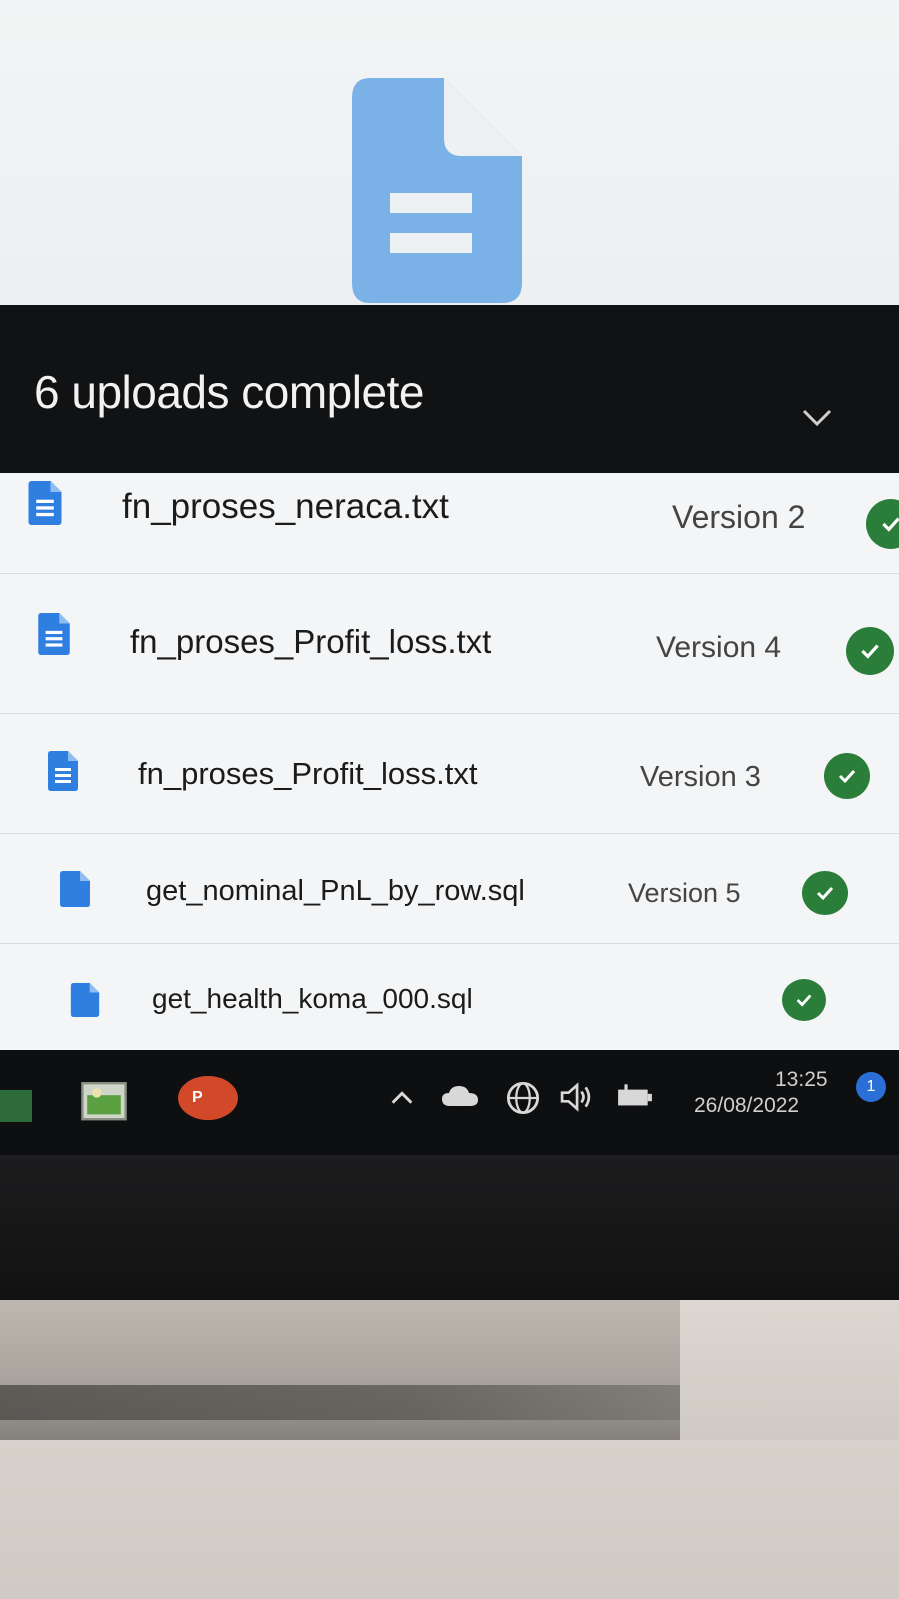  I want to click on chevron-up-icon, so click(402, 1098).